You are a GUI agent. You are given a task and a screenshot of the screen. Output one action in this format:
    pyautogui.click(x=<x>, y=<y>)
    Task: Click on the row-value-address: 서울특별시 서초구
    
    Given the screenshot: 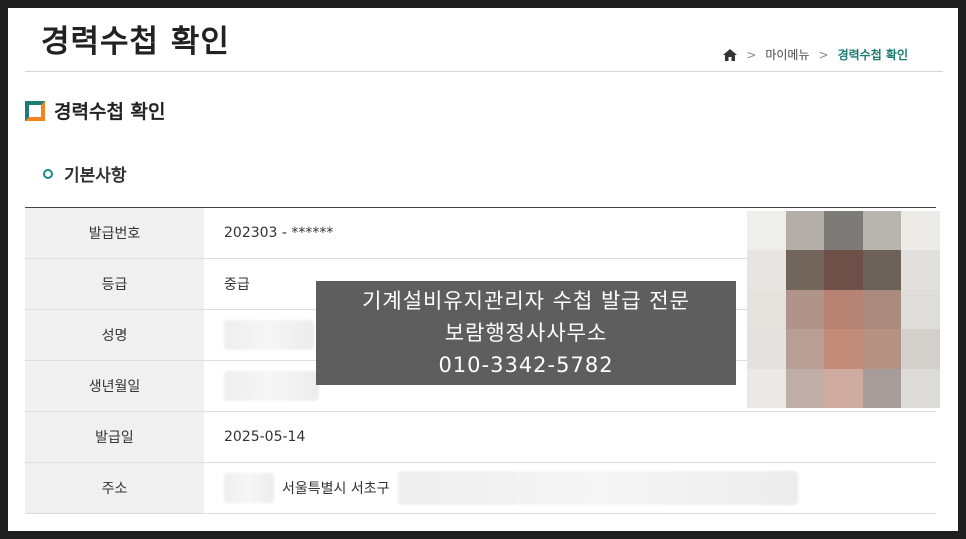 What is the action you would take?
    pyautogui.click(x=570, y=488)
    